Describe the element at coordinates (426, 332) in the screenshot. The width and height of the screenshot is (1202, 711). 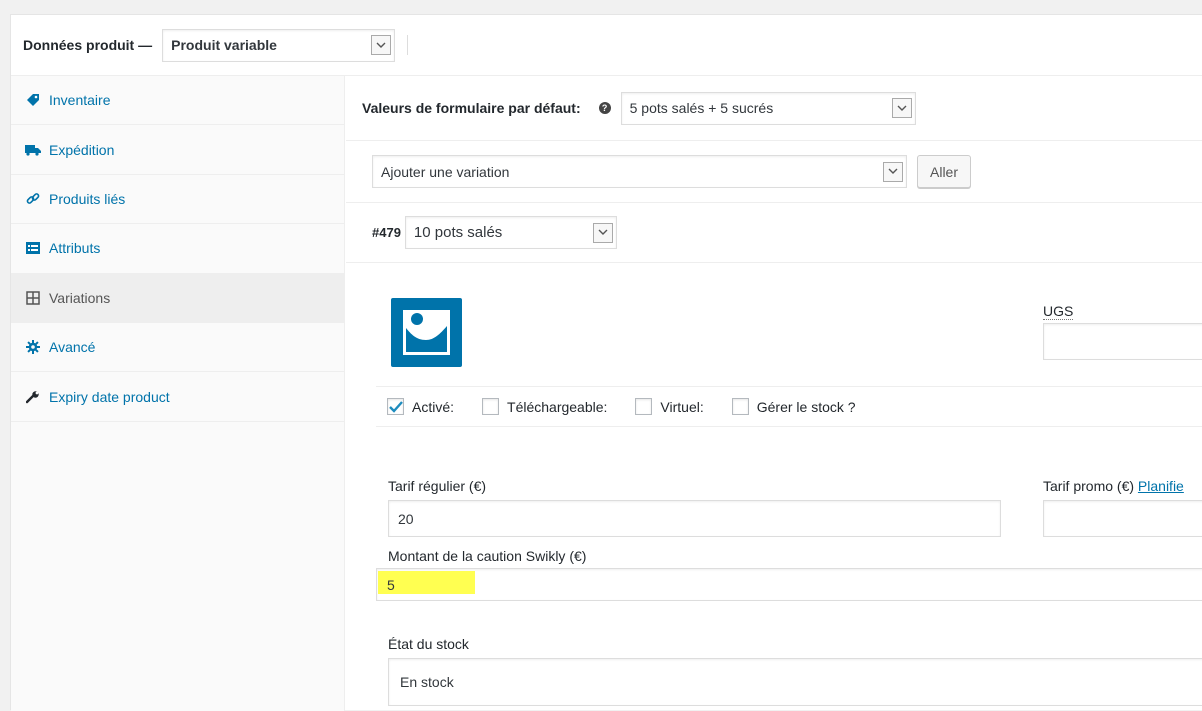
I see `variation-image-placeholder` at that location.